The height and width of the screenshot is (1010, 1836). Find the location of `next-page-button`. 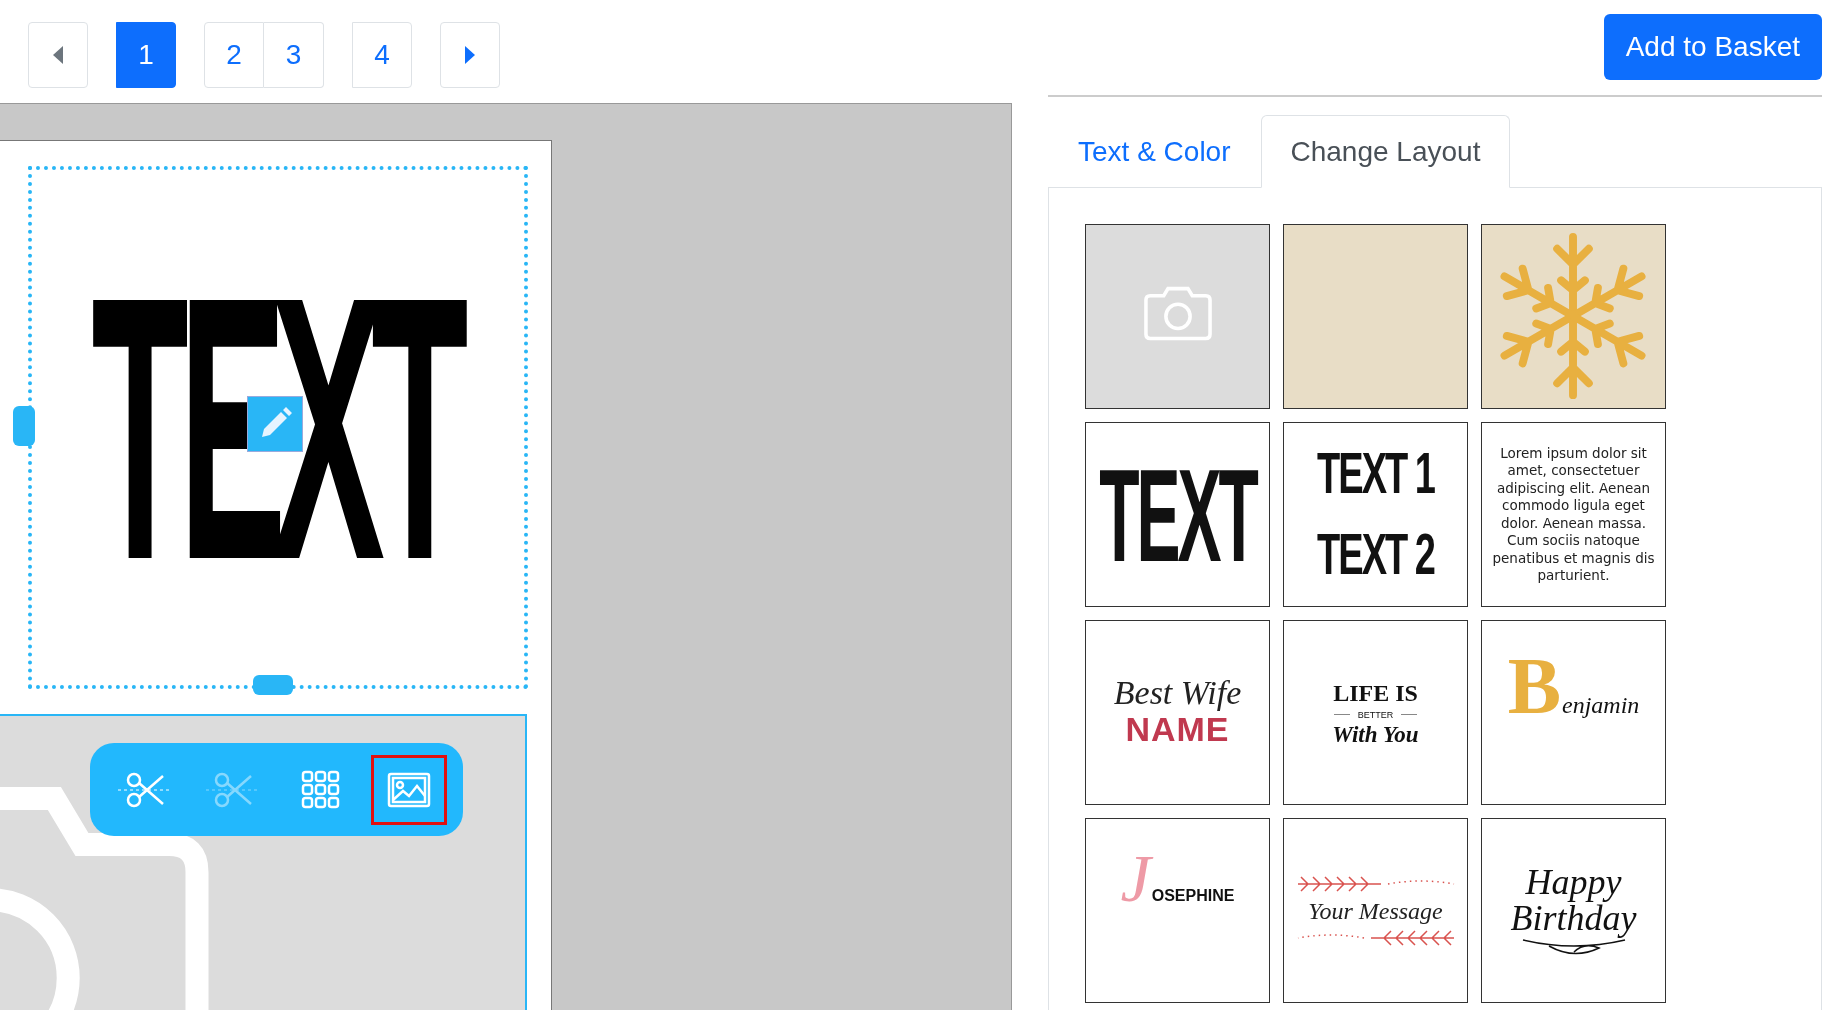

next-page-button is located at coordinates (470, 54).